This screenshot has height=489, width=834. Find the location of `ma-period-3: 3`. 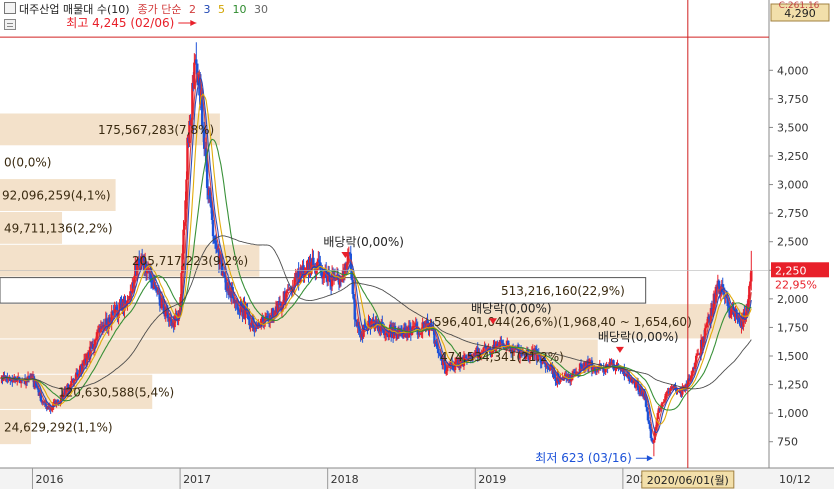

ma-period-3: 3 is located at coordinates (207, 9).